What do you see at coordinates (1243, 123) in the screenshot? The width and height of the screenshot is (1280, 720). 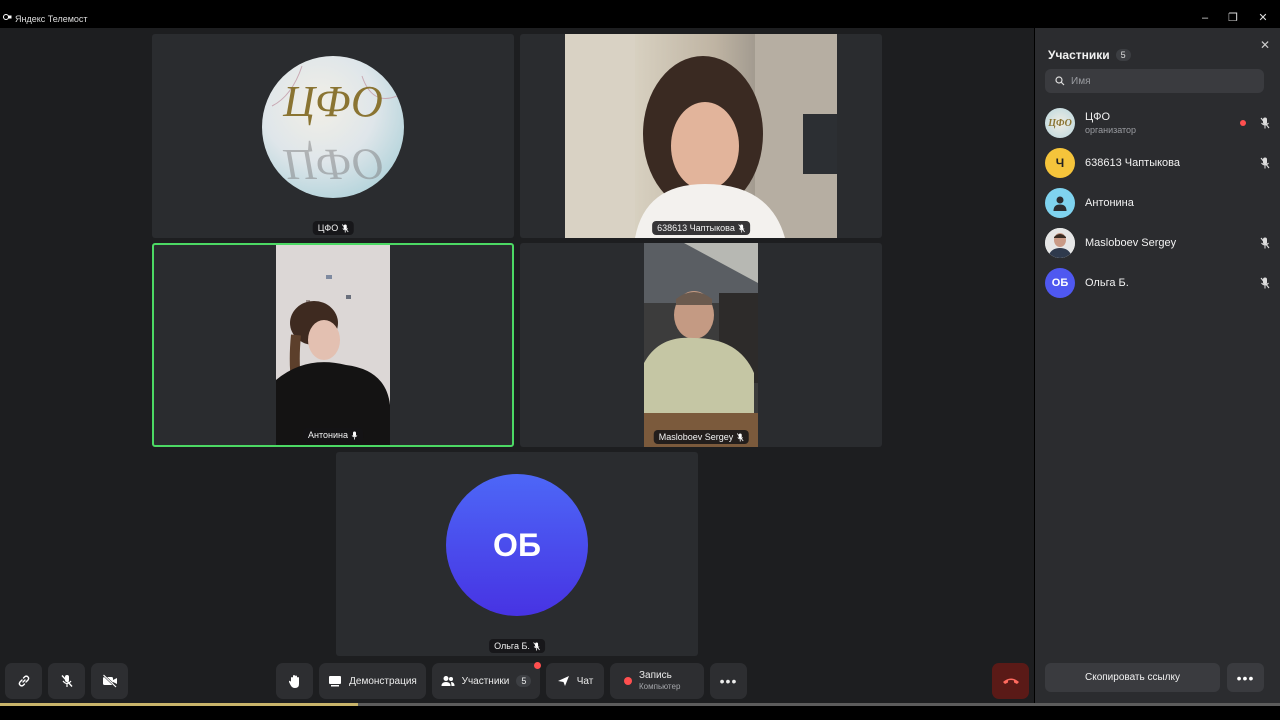 I see `recording-indicator` at bounding box center [1243, 123].